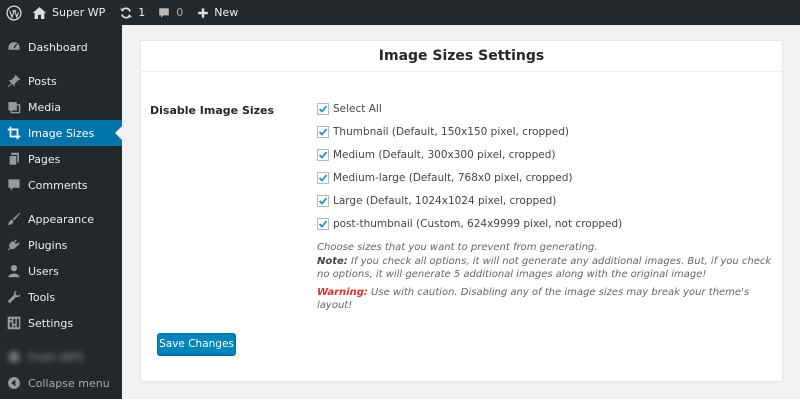 Image resolution: width=800 pixels, height=399 pixels. What do you see at coordinates (461, 56) in the screenshot?
I see `page-title: Image Sizes Settings` at bounding box center [461, 56].